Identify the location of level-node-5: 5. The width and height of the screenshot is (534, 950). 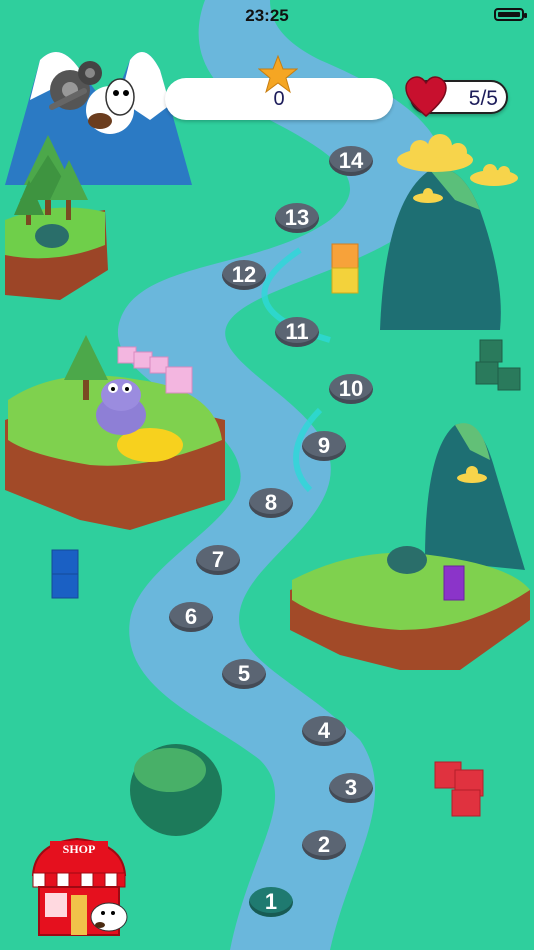
(244, 674).